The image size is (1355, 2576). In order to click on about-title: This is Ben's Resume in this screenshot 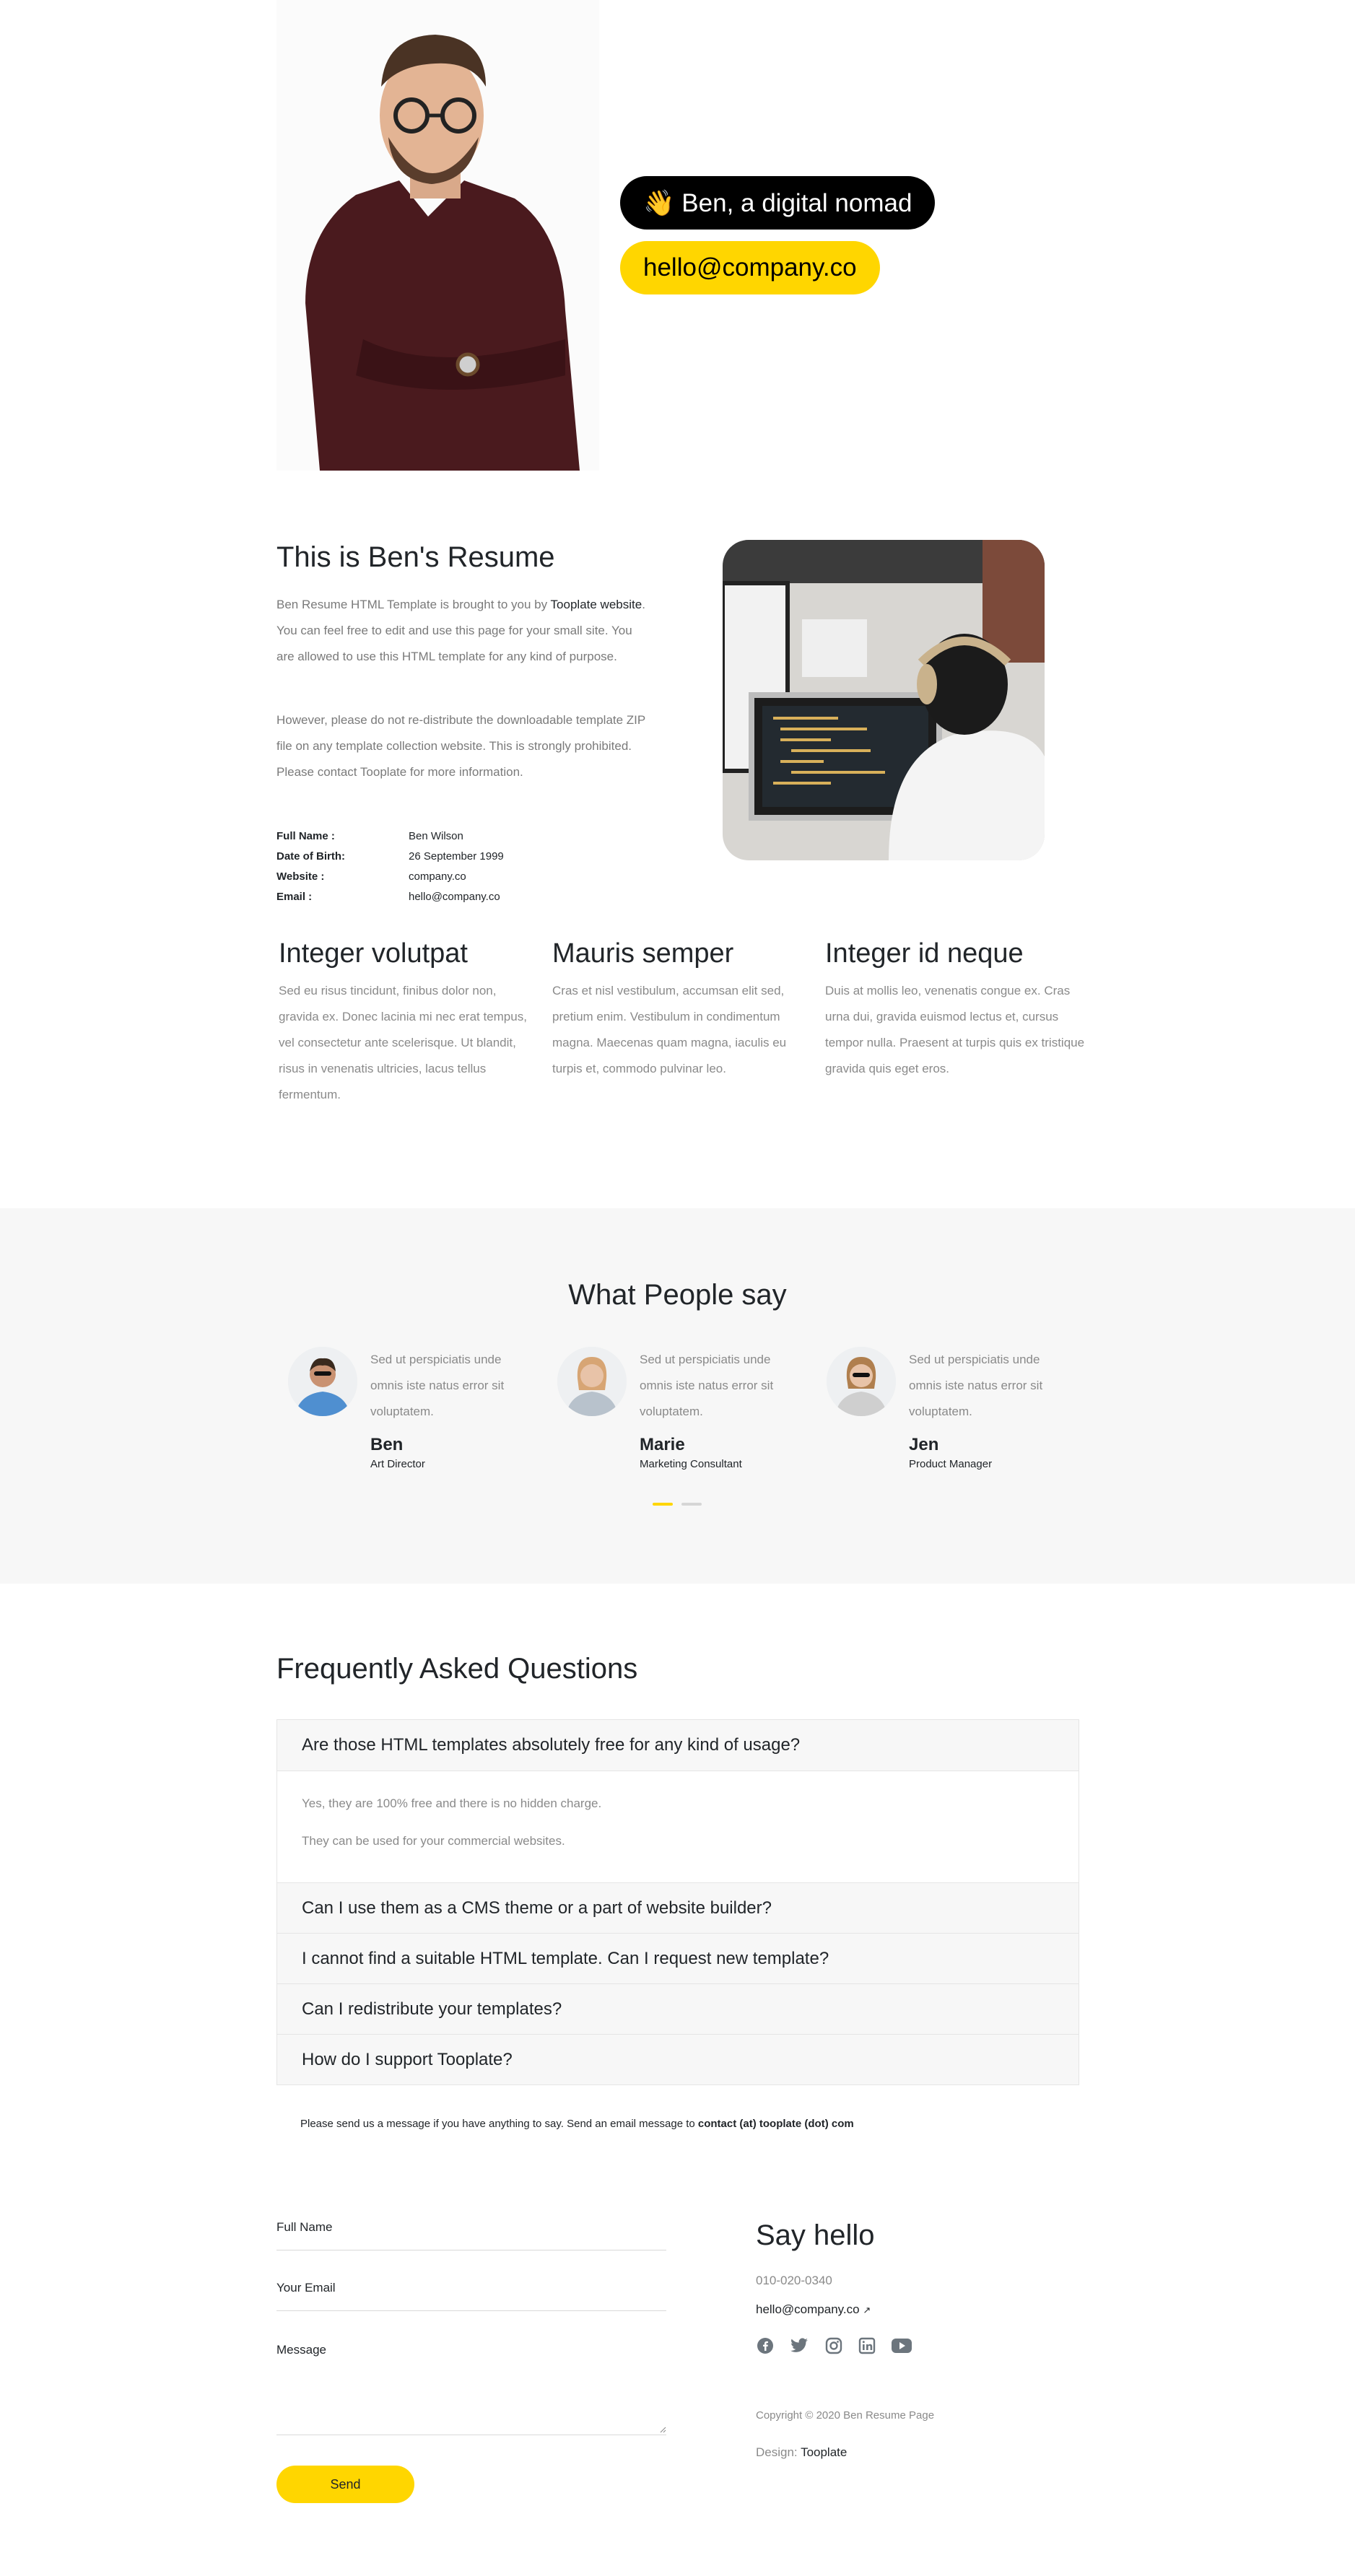, I will do `click(415, 557)`.